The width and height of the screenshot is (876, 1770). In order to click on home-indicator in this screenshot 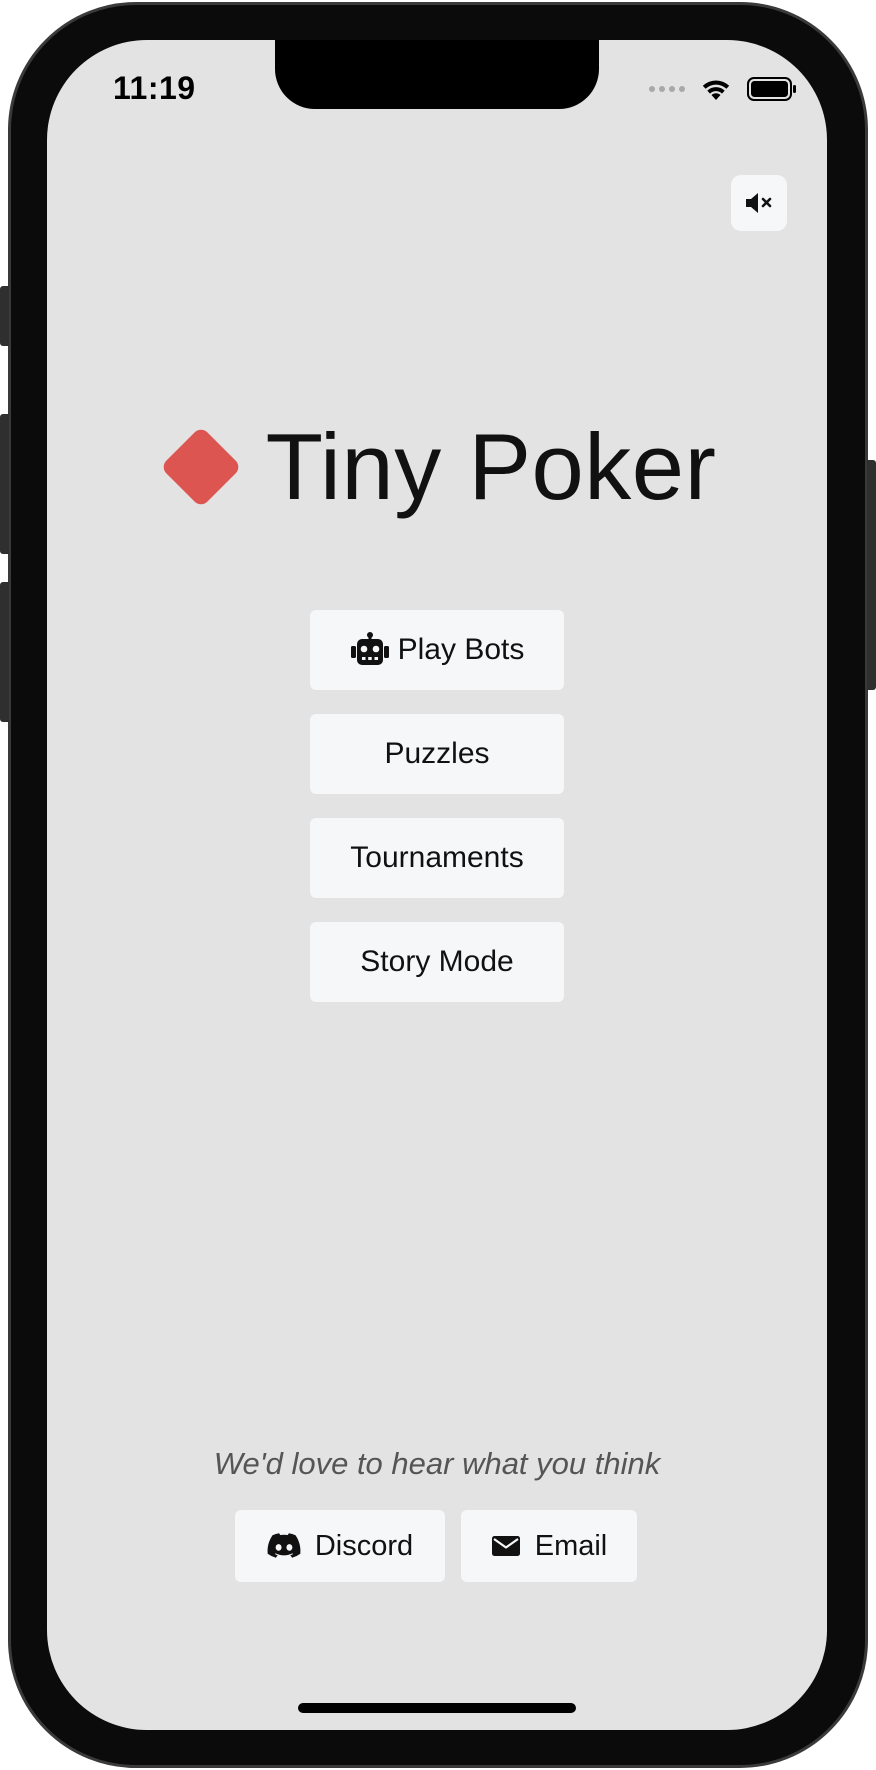, I will do `click(437, 1708)`.